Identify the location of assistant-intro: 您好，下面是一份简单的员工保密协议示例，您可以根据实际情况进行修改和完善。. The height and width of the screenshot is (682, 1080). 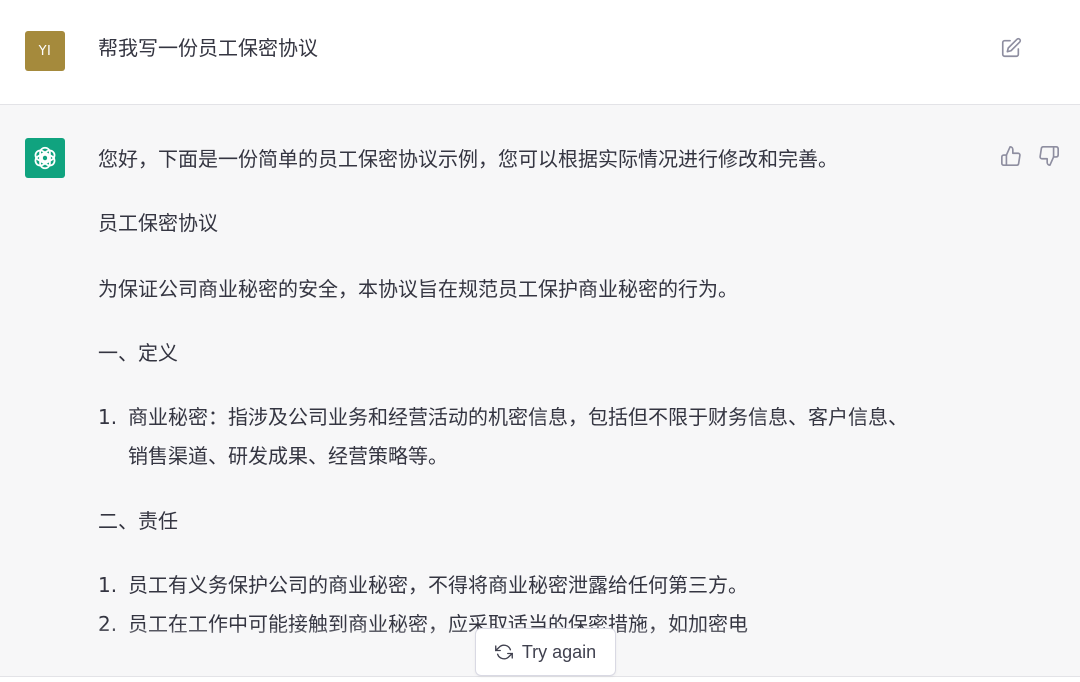
(468, 159).